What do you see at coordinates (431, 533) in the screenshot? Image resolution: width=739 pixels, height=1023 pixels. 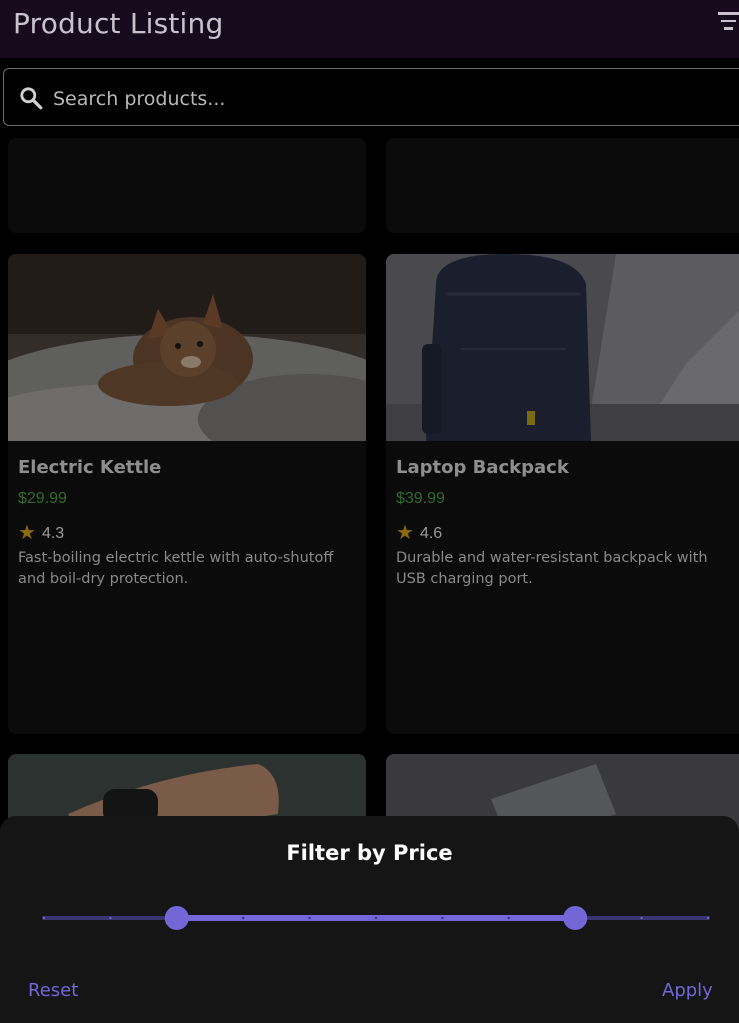 I see `rating-value: 4.6` at bounding box center [431, 533].